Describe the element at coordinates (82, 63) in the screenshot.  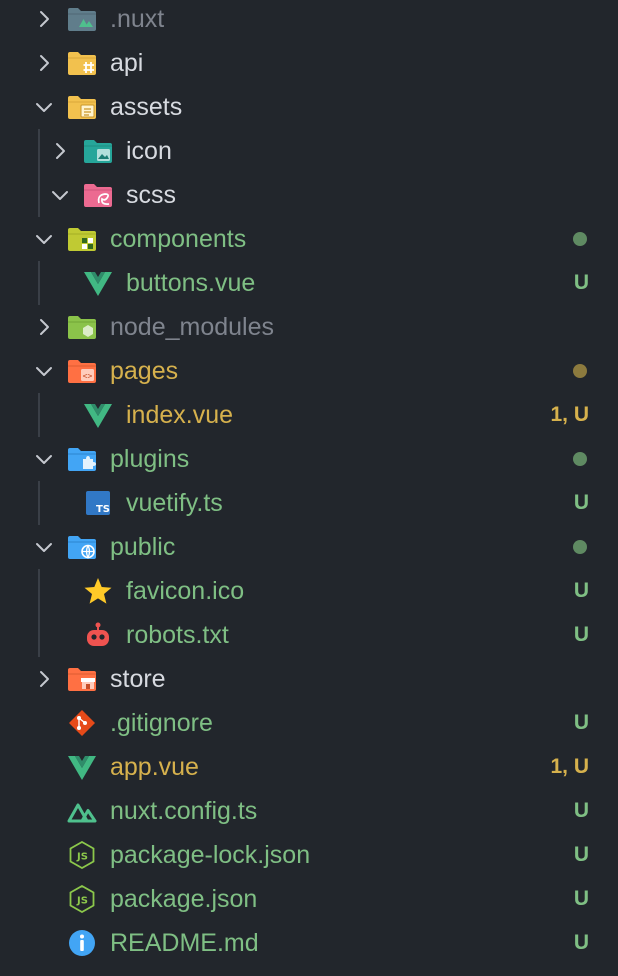
I see `api-folder-icon` at that location.